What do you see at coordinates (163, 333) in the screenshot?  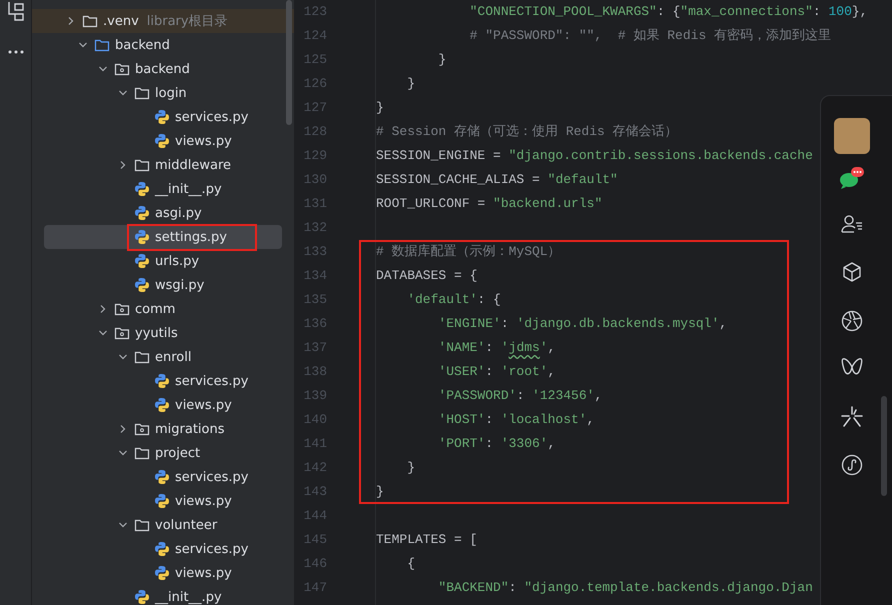 I see `tree-item: yyutils` at bounding box center [163, 333].